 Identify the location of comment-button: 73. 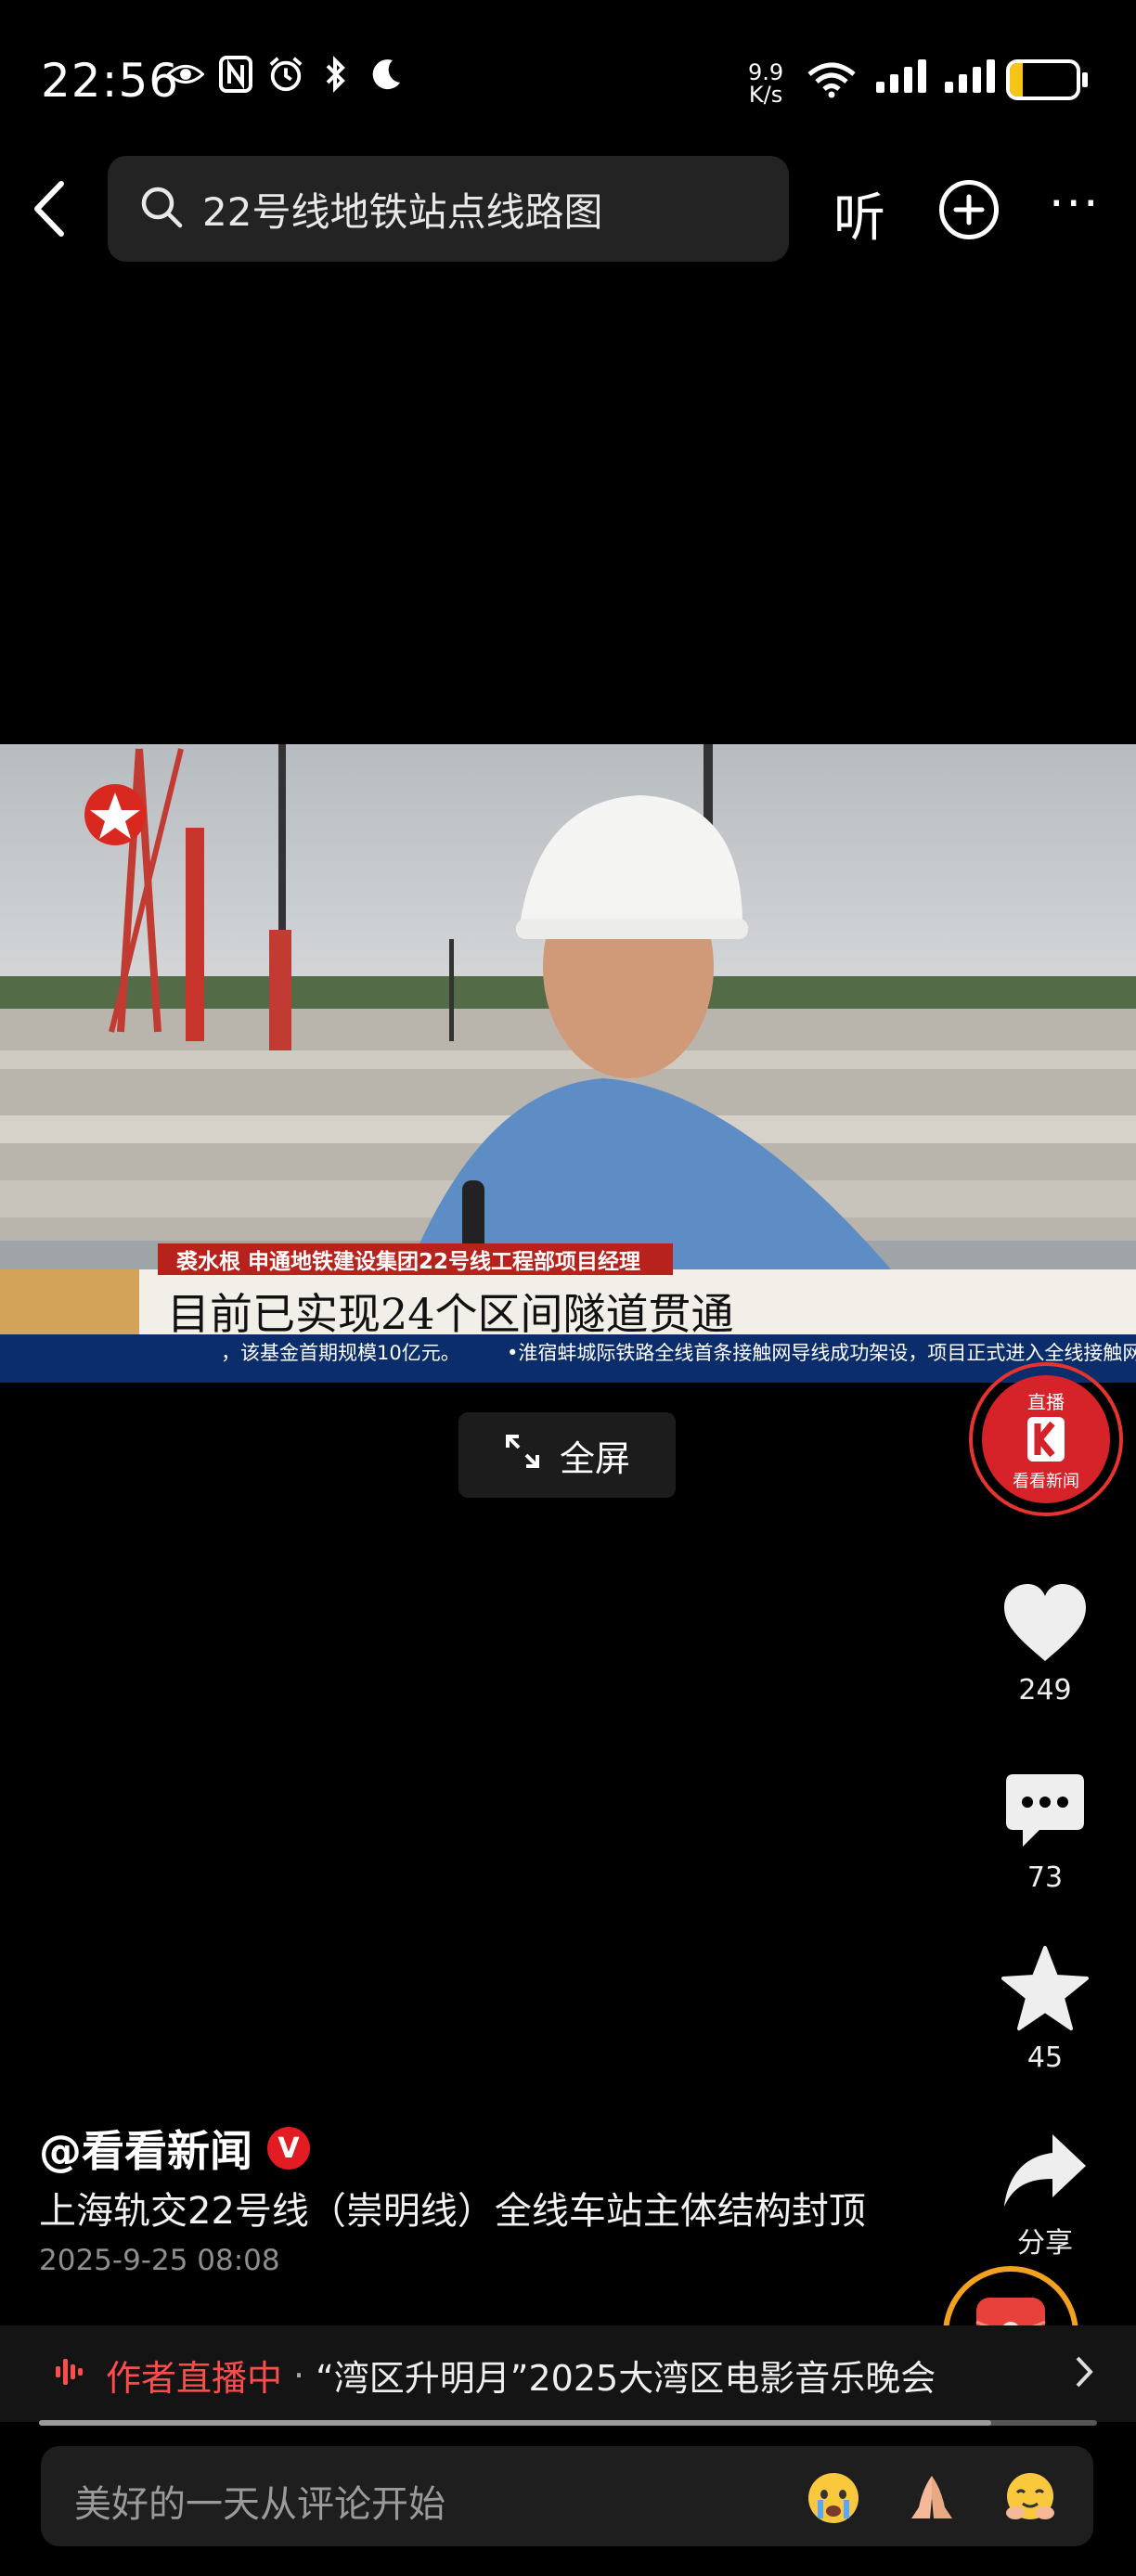
(1045, 1832).